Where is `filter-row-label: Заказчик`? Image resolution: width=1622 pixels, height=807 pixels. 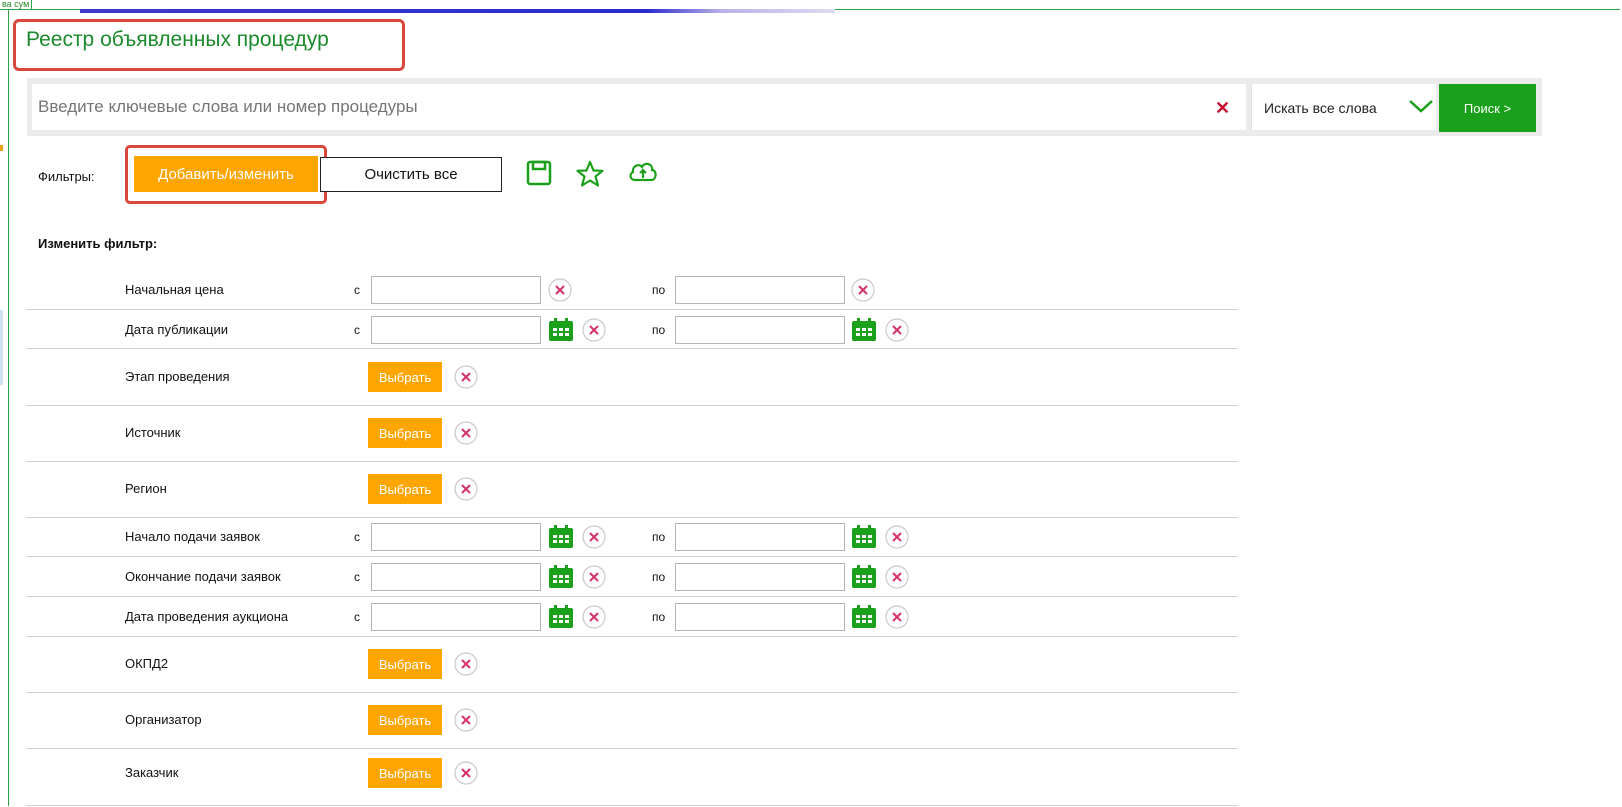 filter-row-label: Заказчик is located at coordinates (152, 772).